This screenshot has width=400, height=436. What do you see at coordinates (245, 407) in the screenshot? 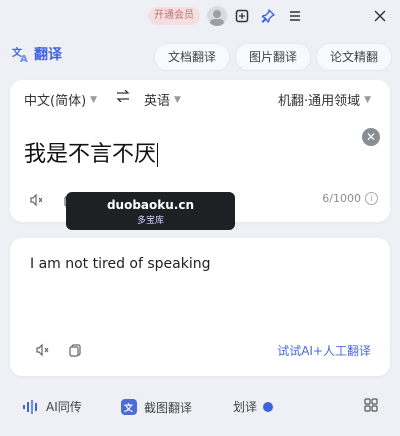
I see `word-select-label: 划译` at bounding box center [245, 407].